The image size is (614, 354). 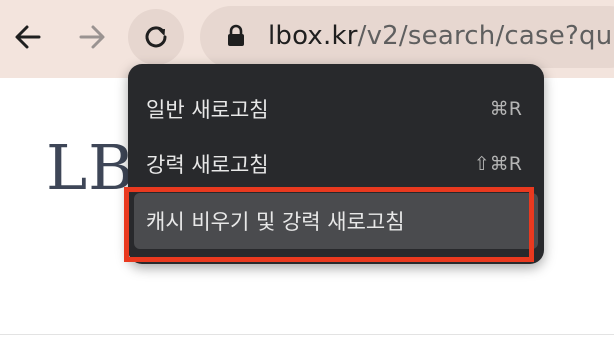 What do you see at coordinates (207, 110) in the screenshot?
I see `menu-item-label: 일반 새로고침` at bounding box center [207, 110].